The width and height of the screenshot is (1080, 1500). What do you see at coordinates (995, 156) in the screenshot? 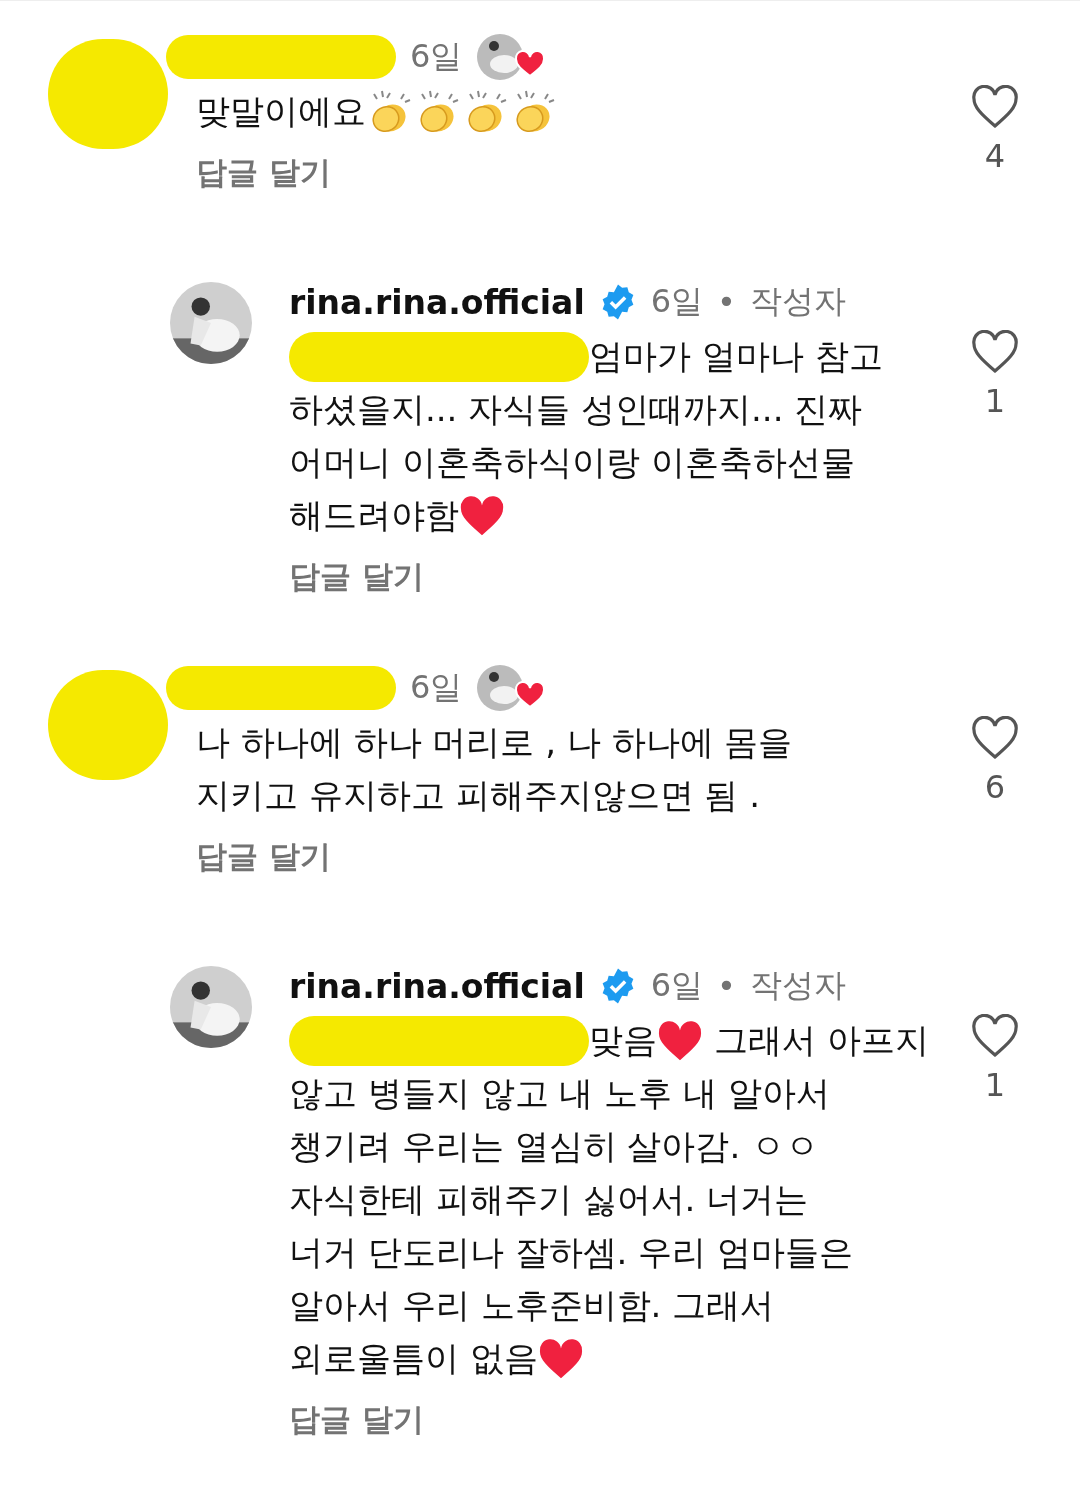
I see `like-count: 4` at bounding box center [995, 156].